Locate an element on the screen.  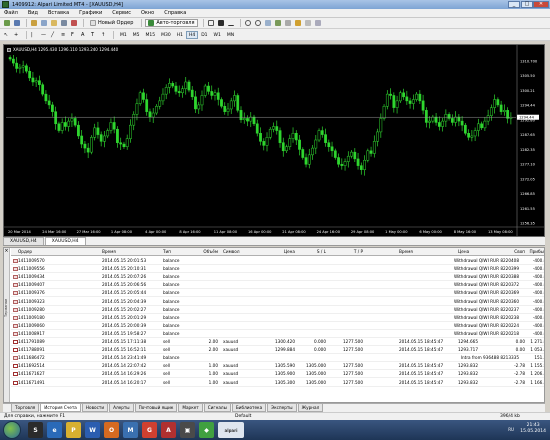
menu-view: Вид is located at coordinates (33, 13).